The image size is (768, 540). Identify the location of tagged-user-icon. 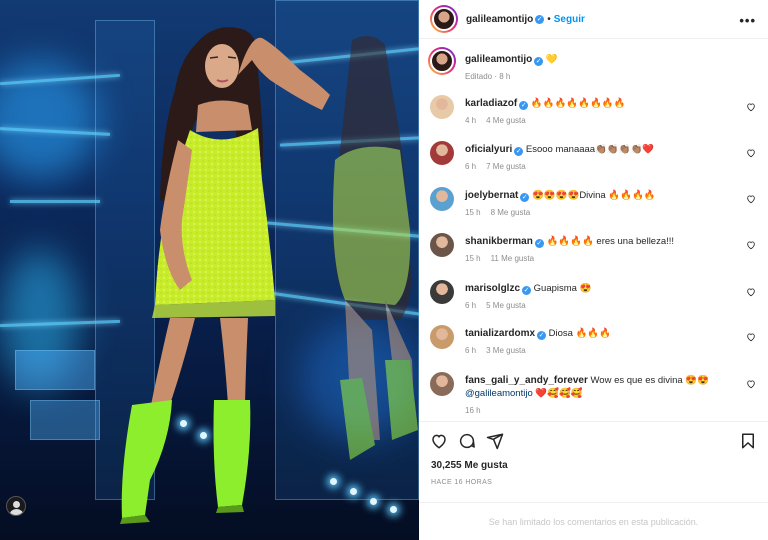
(16, 506).